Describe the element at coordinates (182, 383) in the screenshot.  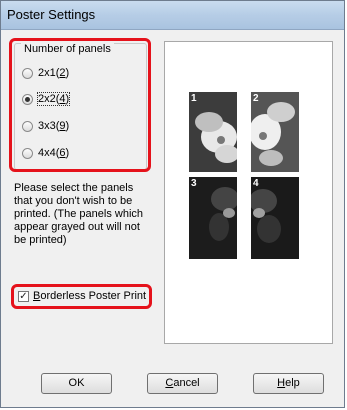
I see `cancel-button: Cancel` at that location.